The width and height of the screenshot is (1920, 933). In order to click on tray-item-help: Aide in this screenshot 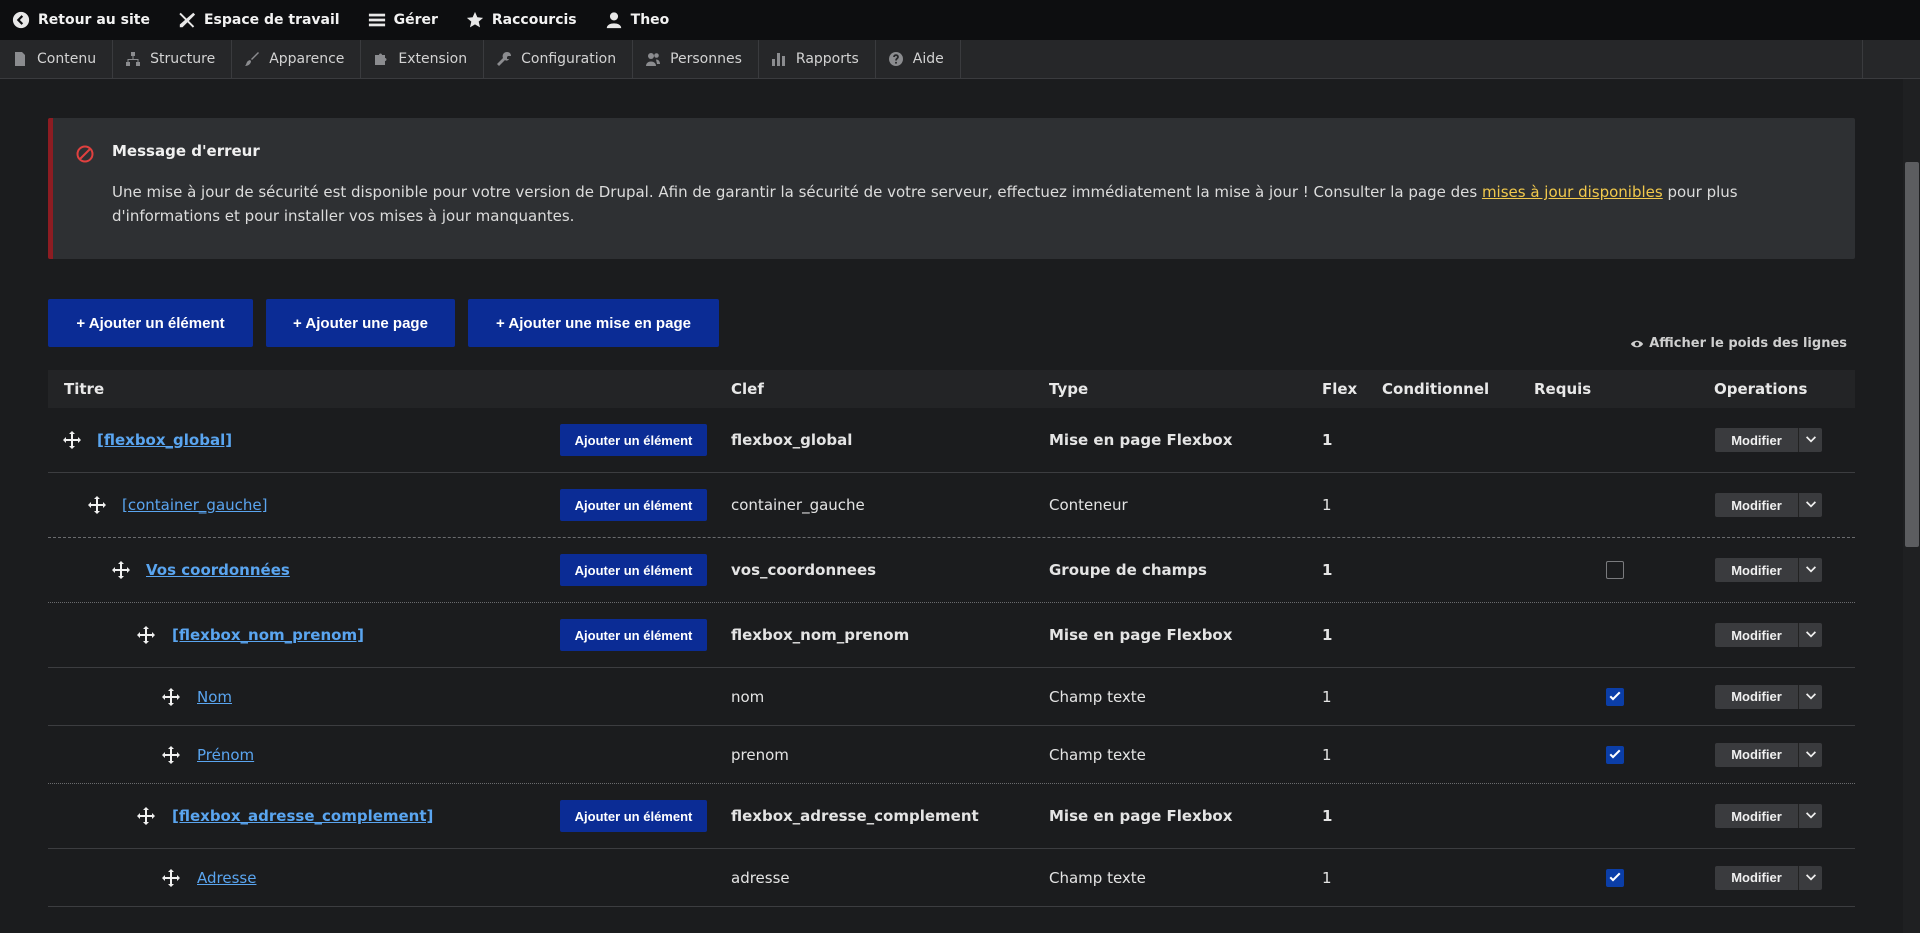, I will do `click(918, 59)`.